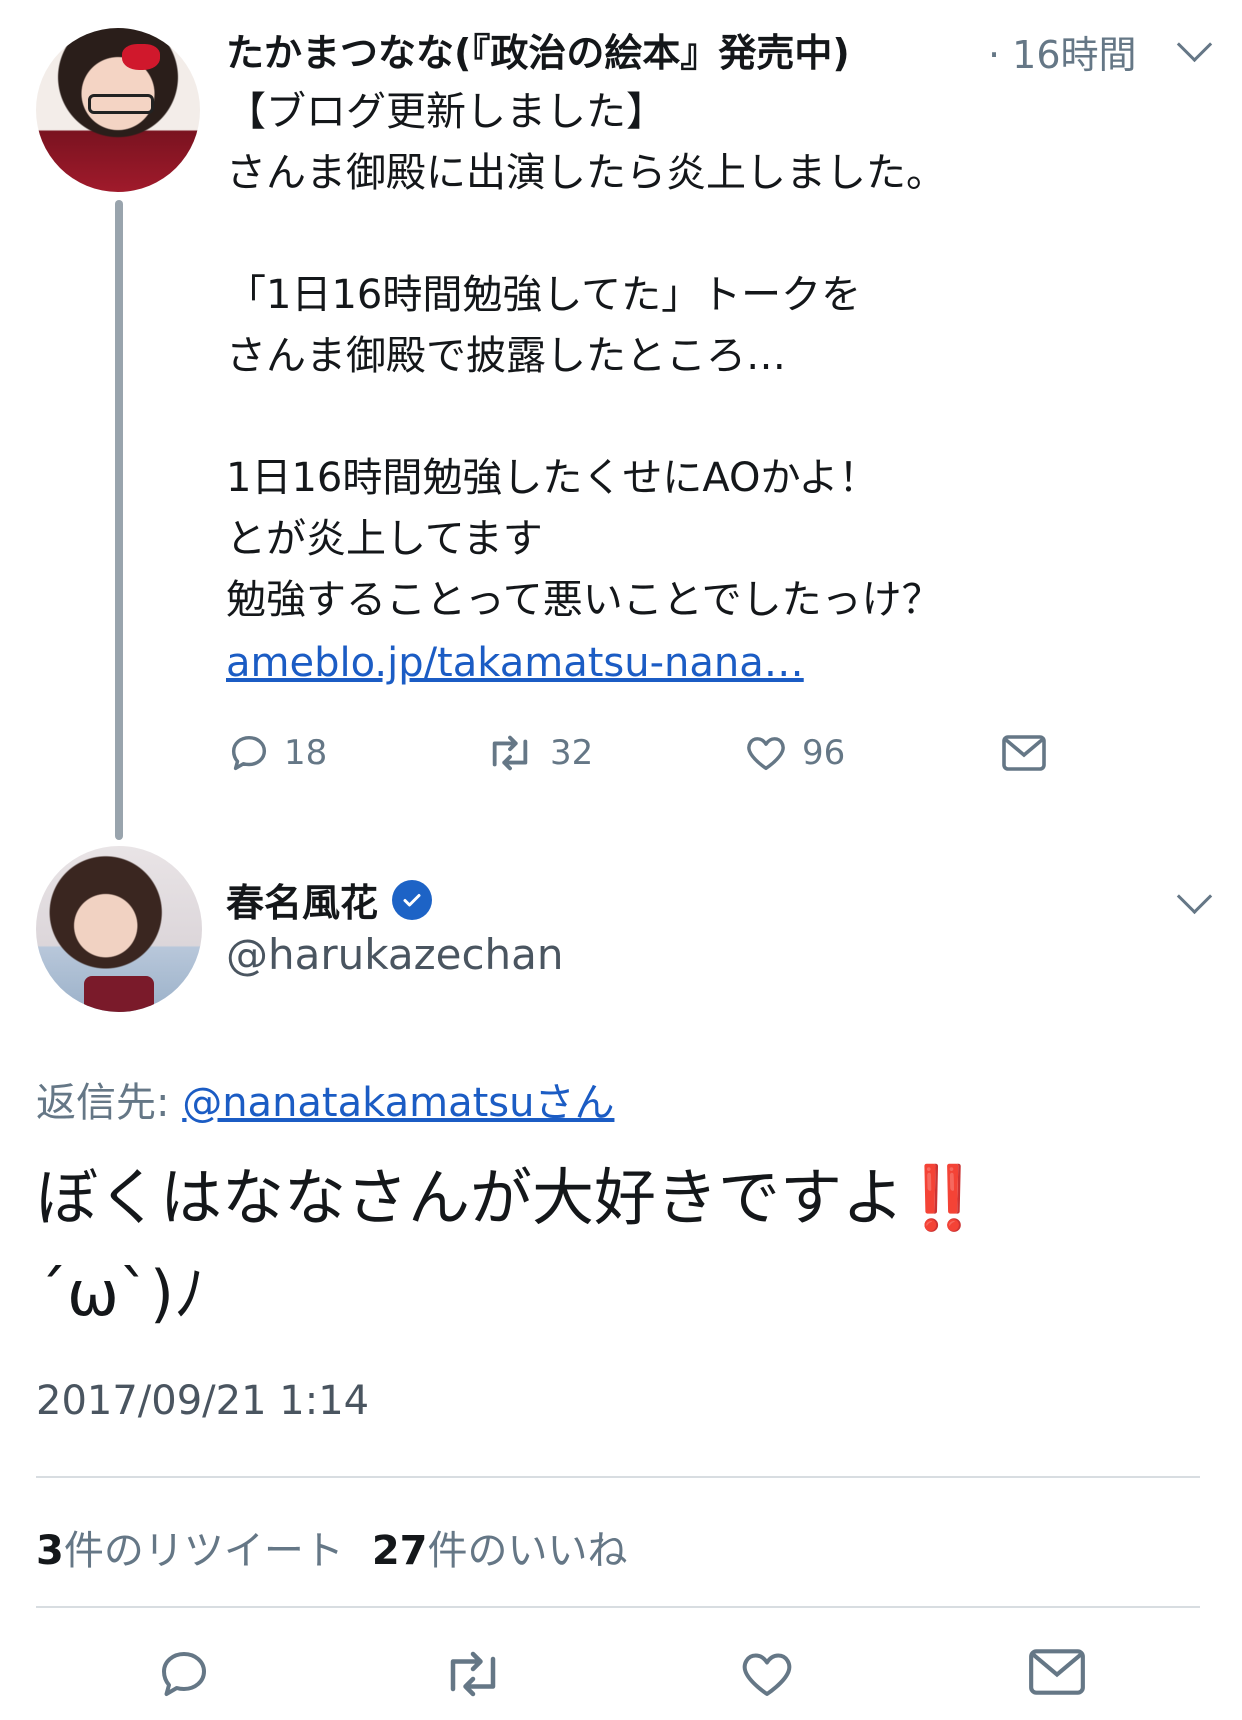 The height and width of the screenshot is (1720, 1242). I want to click on glasses, so click(121, 104).